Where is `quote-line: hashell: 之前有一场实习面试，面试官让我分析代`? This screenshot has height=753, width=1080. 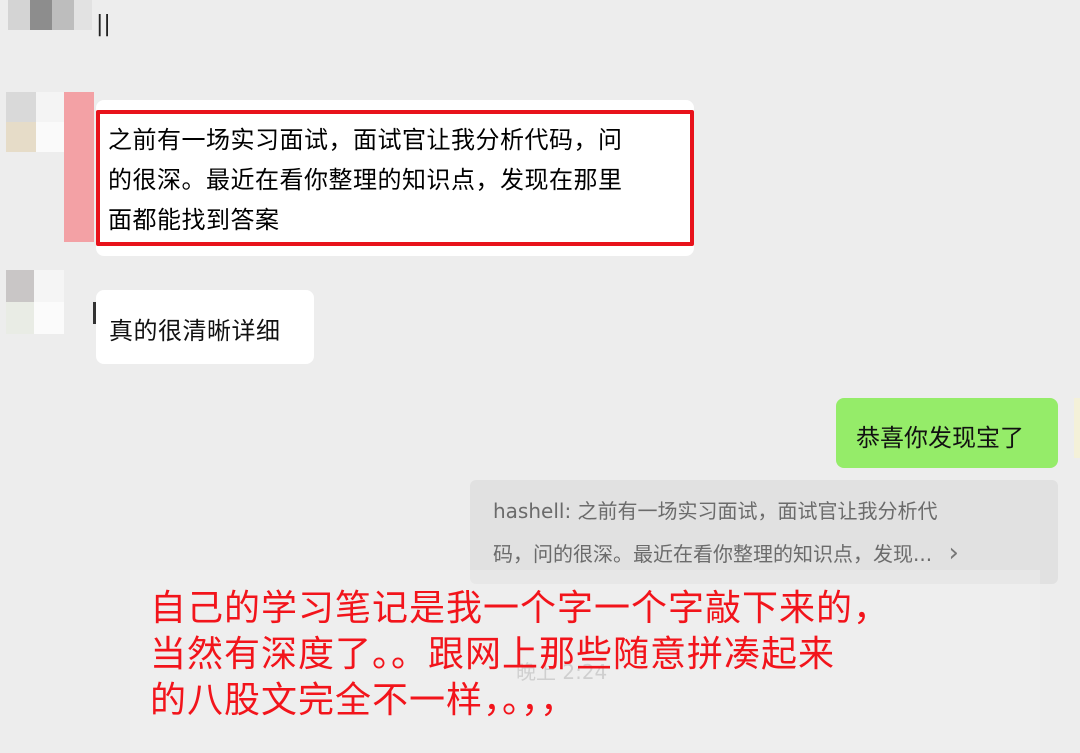 quote-line: hashell: 之前有一场实习面试，面试官让我分析代 is located at coordinates (715, 511).